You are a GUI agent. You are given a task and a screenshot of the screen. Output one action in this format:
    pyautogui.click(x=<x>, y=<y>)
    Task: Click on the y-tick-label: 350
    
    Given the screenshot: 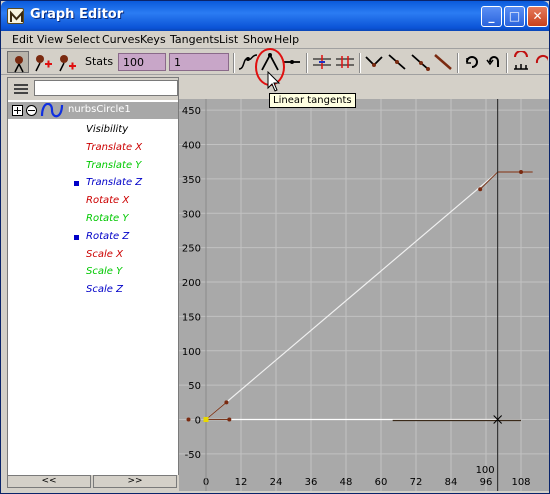 What is the action you would take?
    pyautogui.click(x=191, y=180)
    